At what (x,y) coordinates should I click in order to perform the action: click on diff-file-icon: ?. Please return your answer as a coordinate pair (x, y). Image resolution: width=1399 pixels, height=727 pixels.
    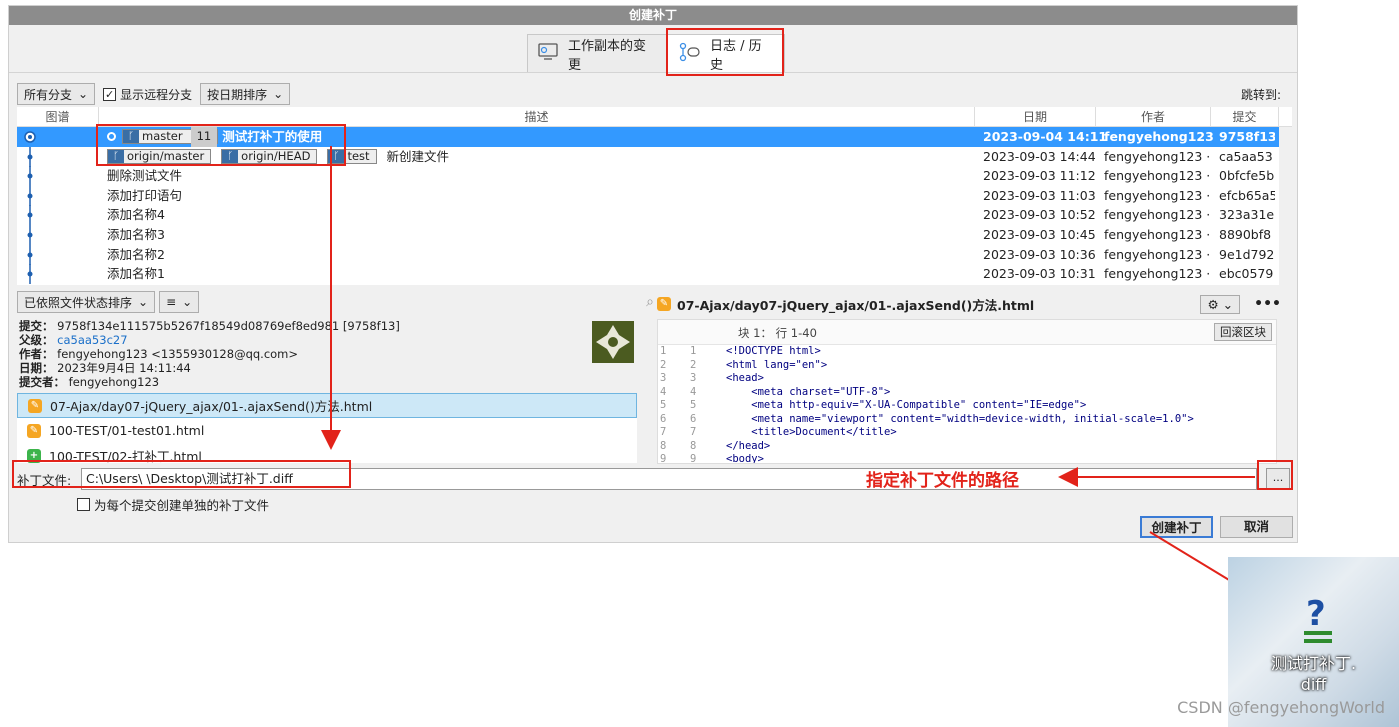
    Looking at the image, I should click on (1318, 622).